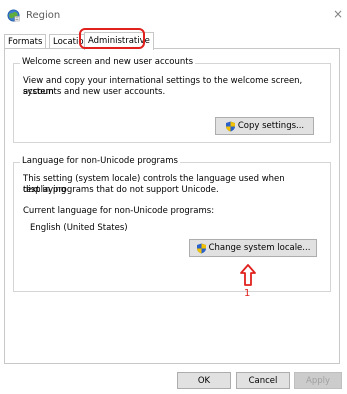  What do you see at coordinates (13, 15) in the screenshot?
I see `region-globe-icon` at bounding box center [13, 15].